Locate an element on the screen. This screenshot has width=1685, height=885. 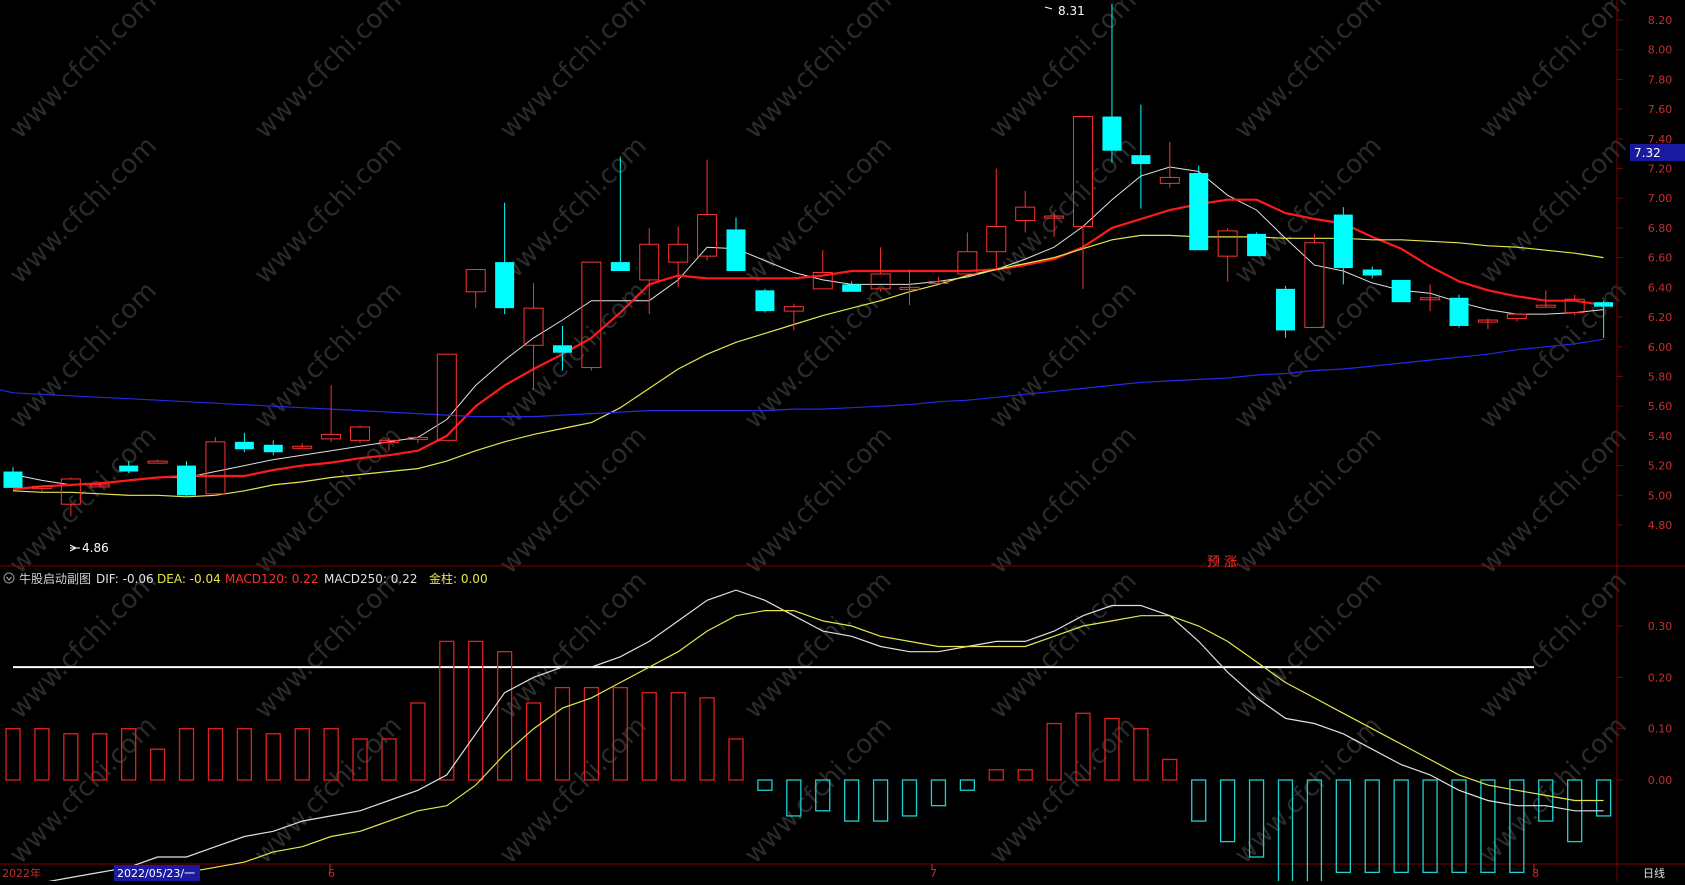
price-tick-label: 8.00 is located at coordinates (1660, 50).